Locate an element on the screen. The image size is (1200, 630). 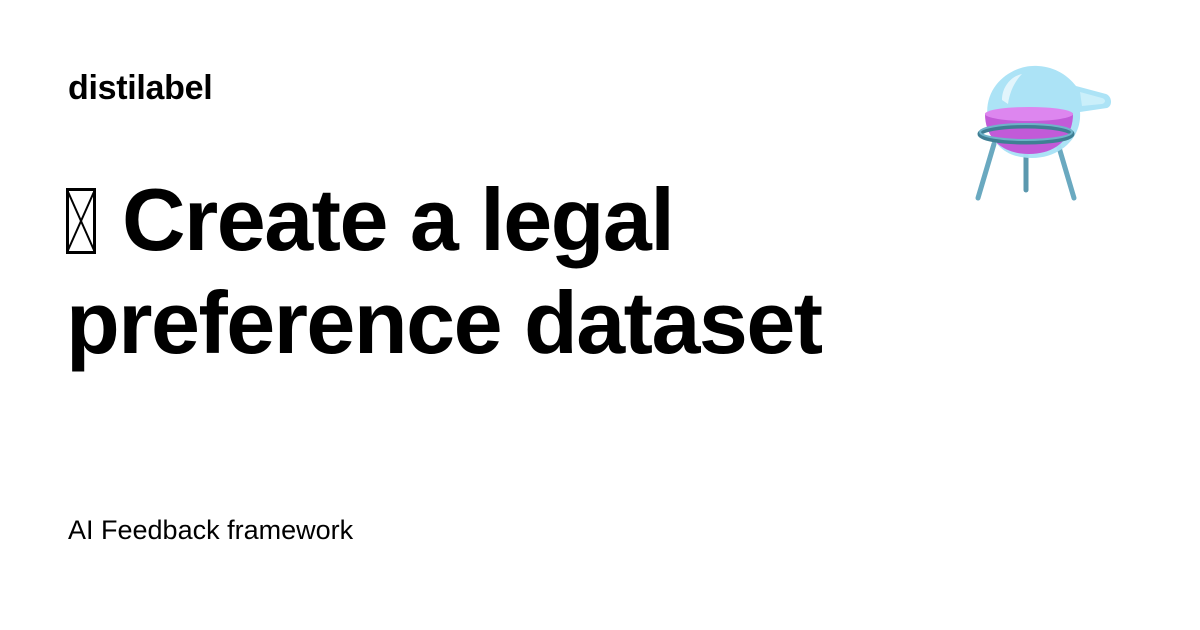
site-name: distilabel is located at coordinates (140, 88).